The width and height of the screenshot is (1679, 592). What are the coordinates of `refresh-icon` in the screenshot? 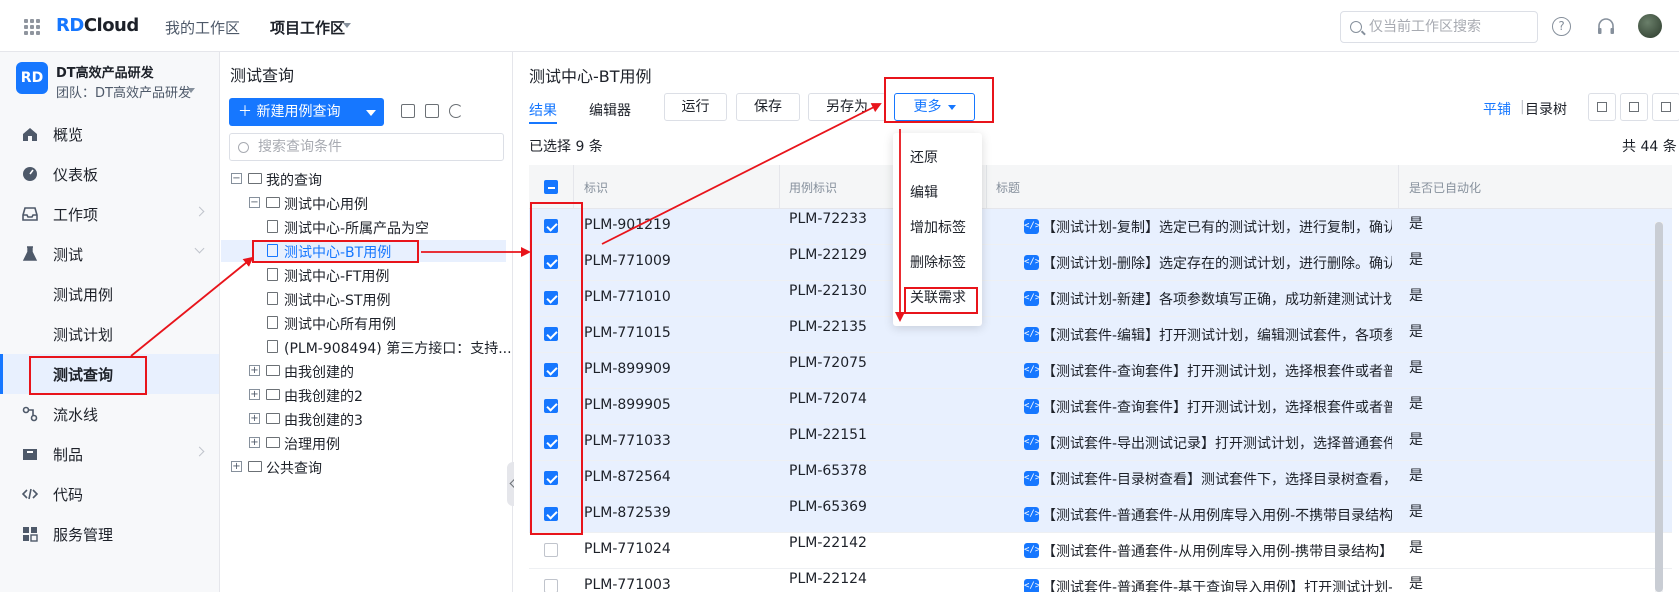 It's located at (456, 111).